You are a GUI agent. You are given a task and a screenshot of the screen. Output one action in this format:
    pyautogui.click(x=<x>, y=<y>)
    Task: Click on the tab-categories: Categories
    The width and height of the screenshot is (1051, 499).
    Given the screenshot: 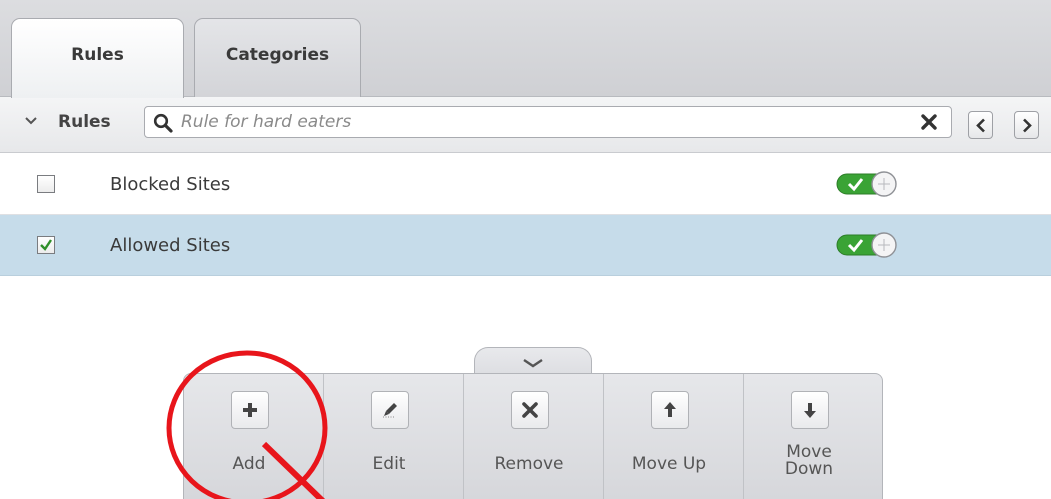 What is the action you would take?
    pyautogui.click(x=277, y=57)
    